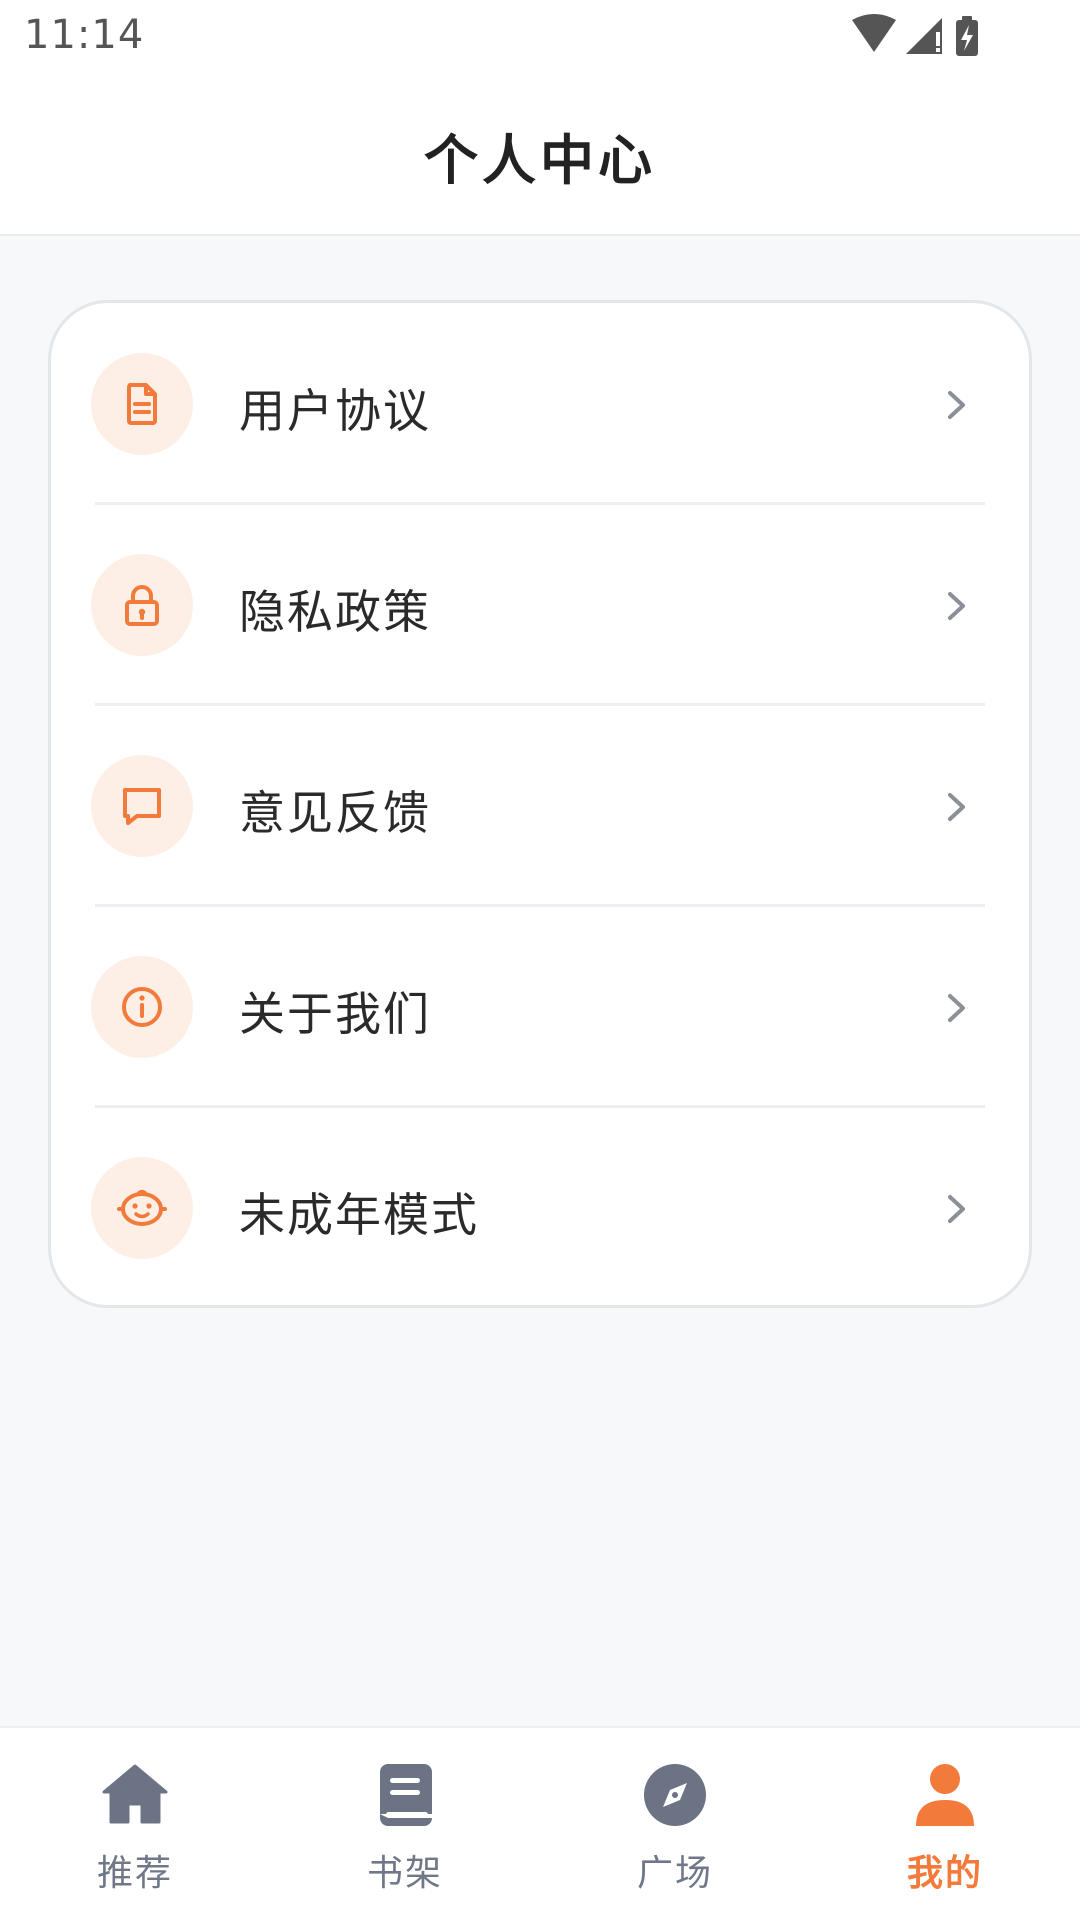  What do you see at coordinates (540, 38) in the screenshot?
I see `status-bar: 11:14` at bounding box center [540, 38].